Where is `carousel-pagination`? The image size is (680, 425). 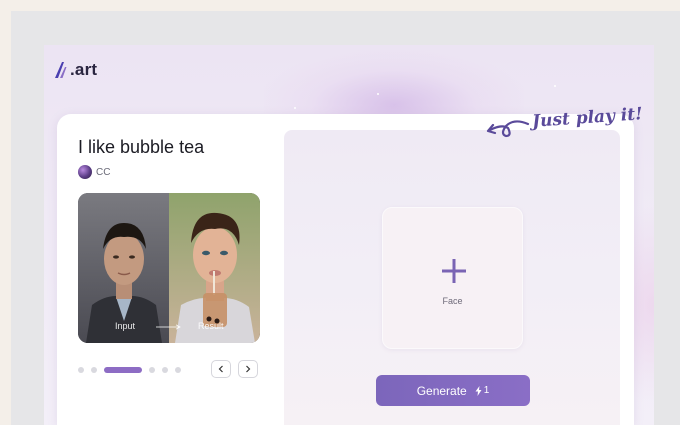
carousel-pagination is located at coordinates (133, 370).